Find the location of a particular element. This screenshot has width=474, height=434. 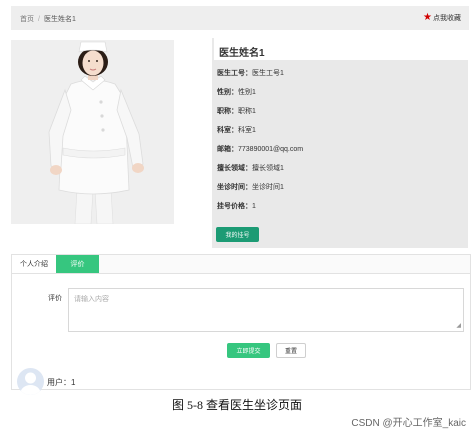

doctor-photo is located at coordinates (92, 132).